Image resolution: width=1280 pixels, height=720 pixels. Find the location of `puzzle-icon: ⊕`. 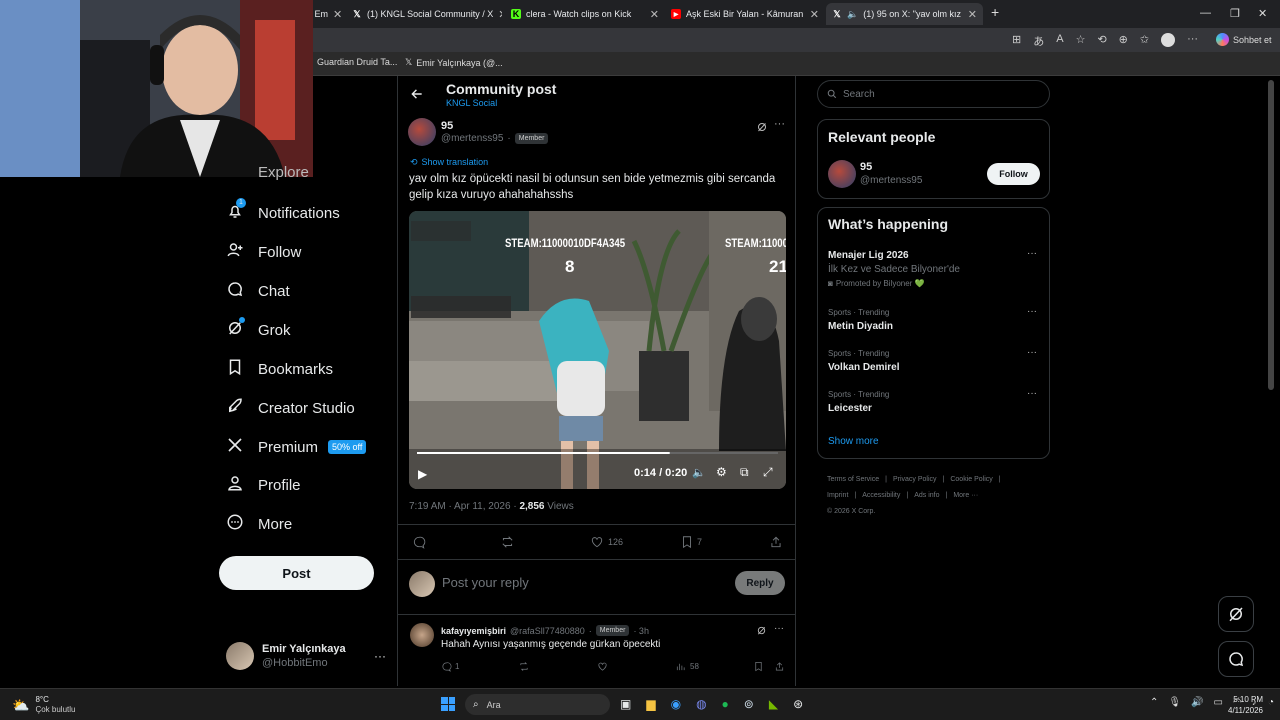

puzzle-icon: ⊕ is located at coordinates (1123, 41).